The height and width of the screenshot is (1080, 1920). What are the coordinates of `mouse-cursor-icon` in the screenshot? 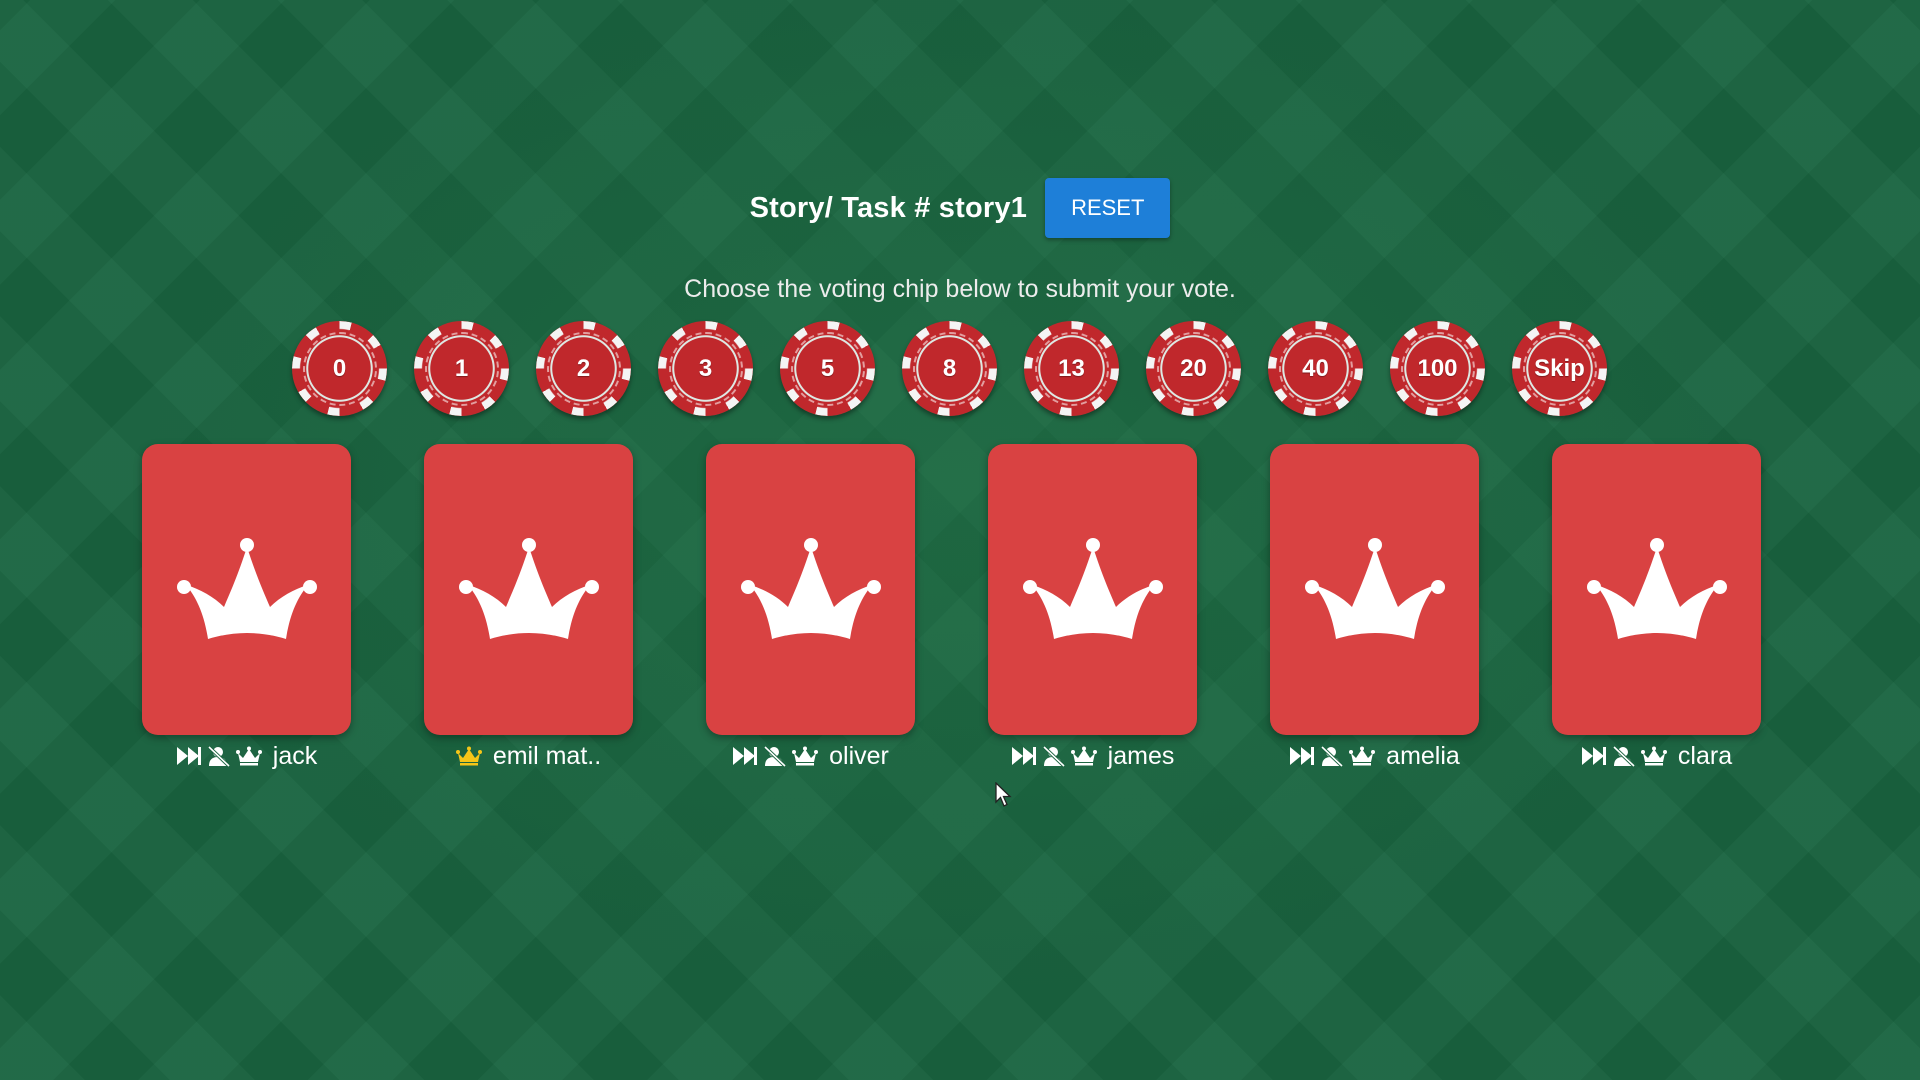 It's located at (1004, 797).